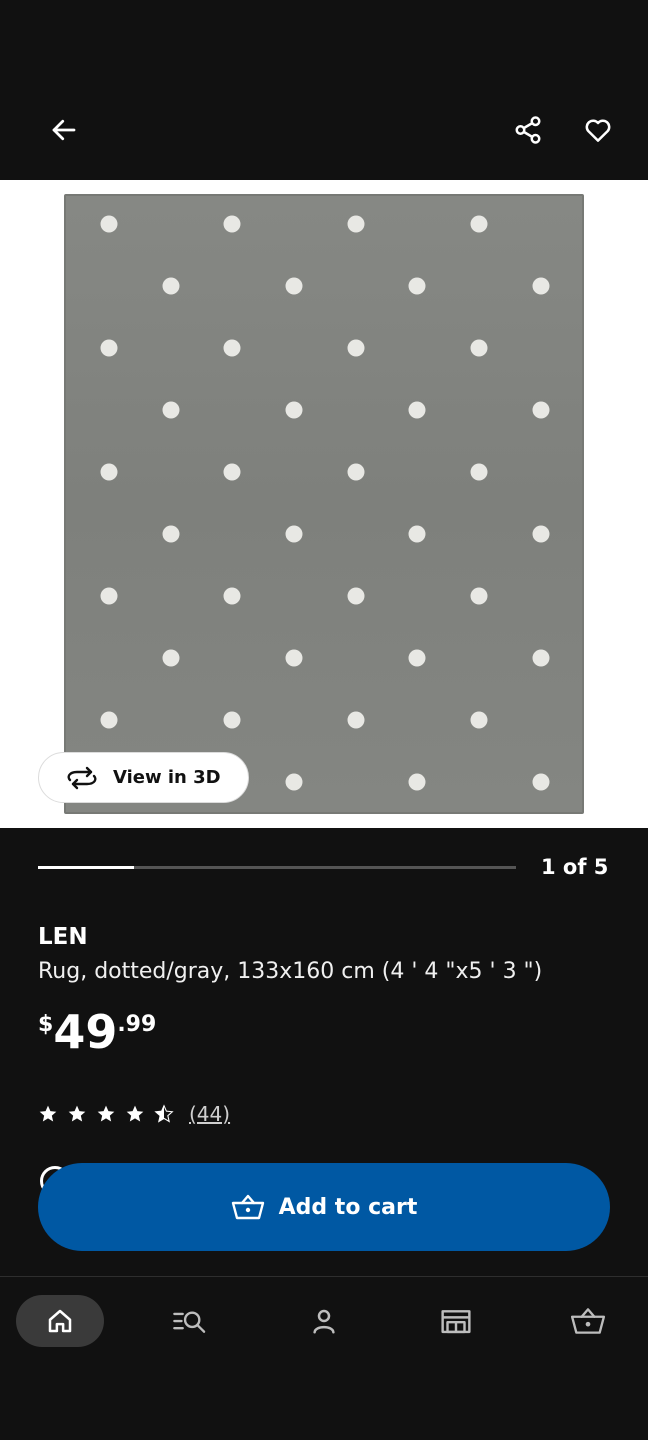 This screenshot has width=648, height=1440. I want to click on arrow-left-icon, so click(64, 130).